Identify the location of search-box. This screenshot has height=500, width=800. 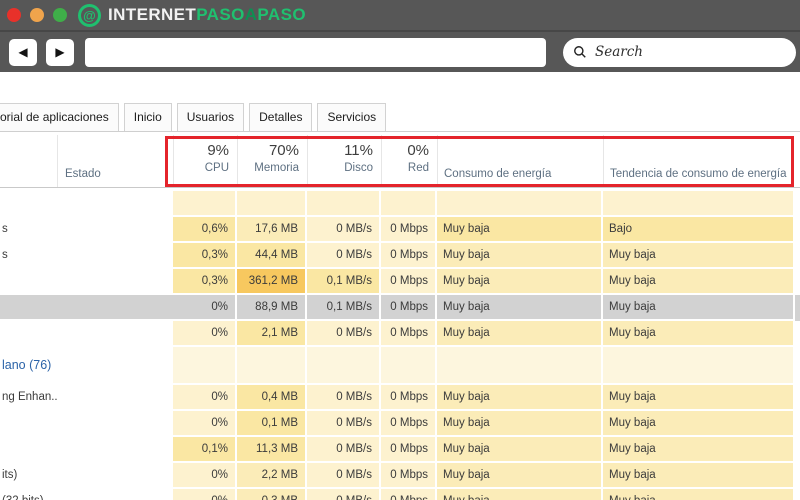
(679, 52).